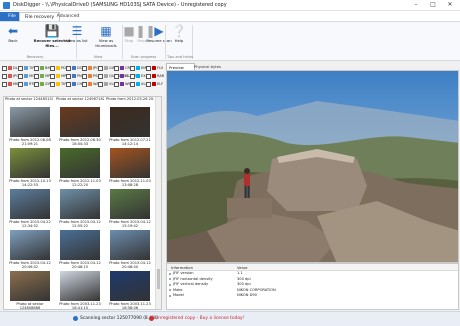  I want to click on thumb-caption: Photo at sector 1244851516, so click(29, 99).